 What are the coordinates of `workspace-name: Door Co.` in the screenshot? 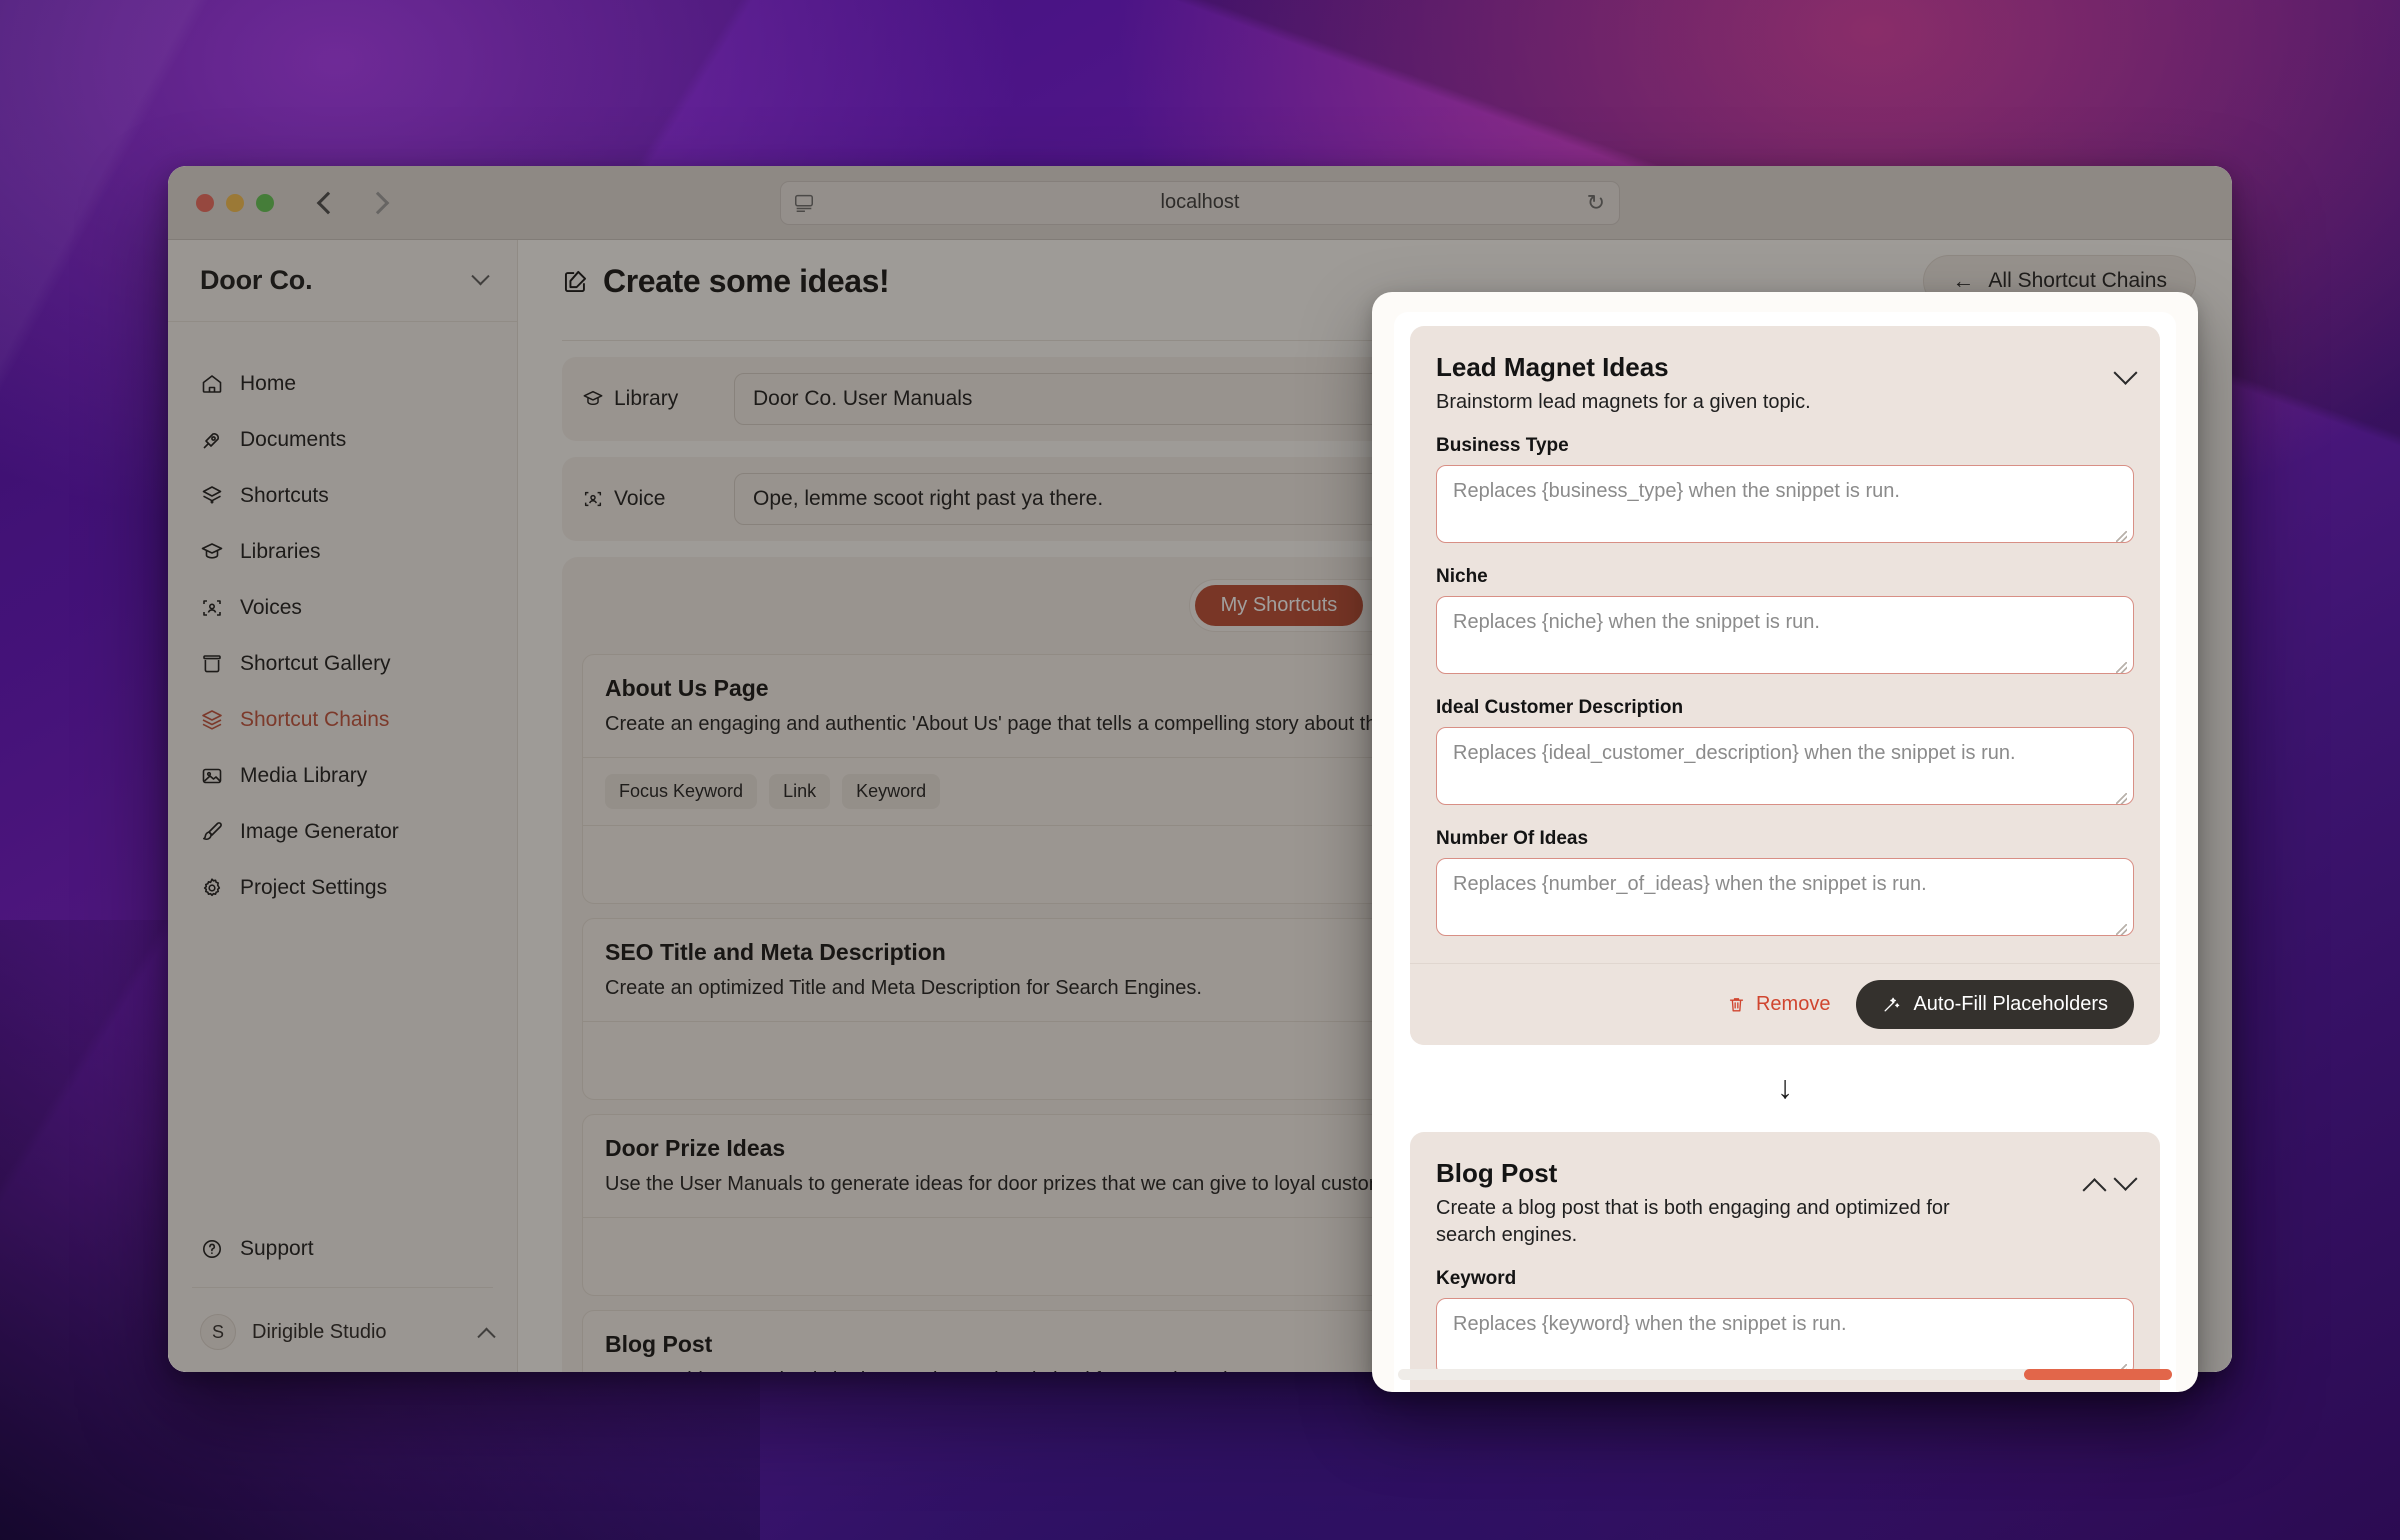 It's located at (256, 280).